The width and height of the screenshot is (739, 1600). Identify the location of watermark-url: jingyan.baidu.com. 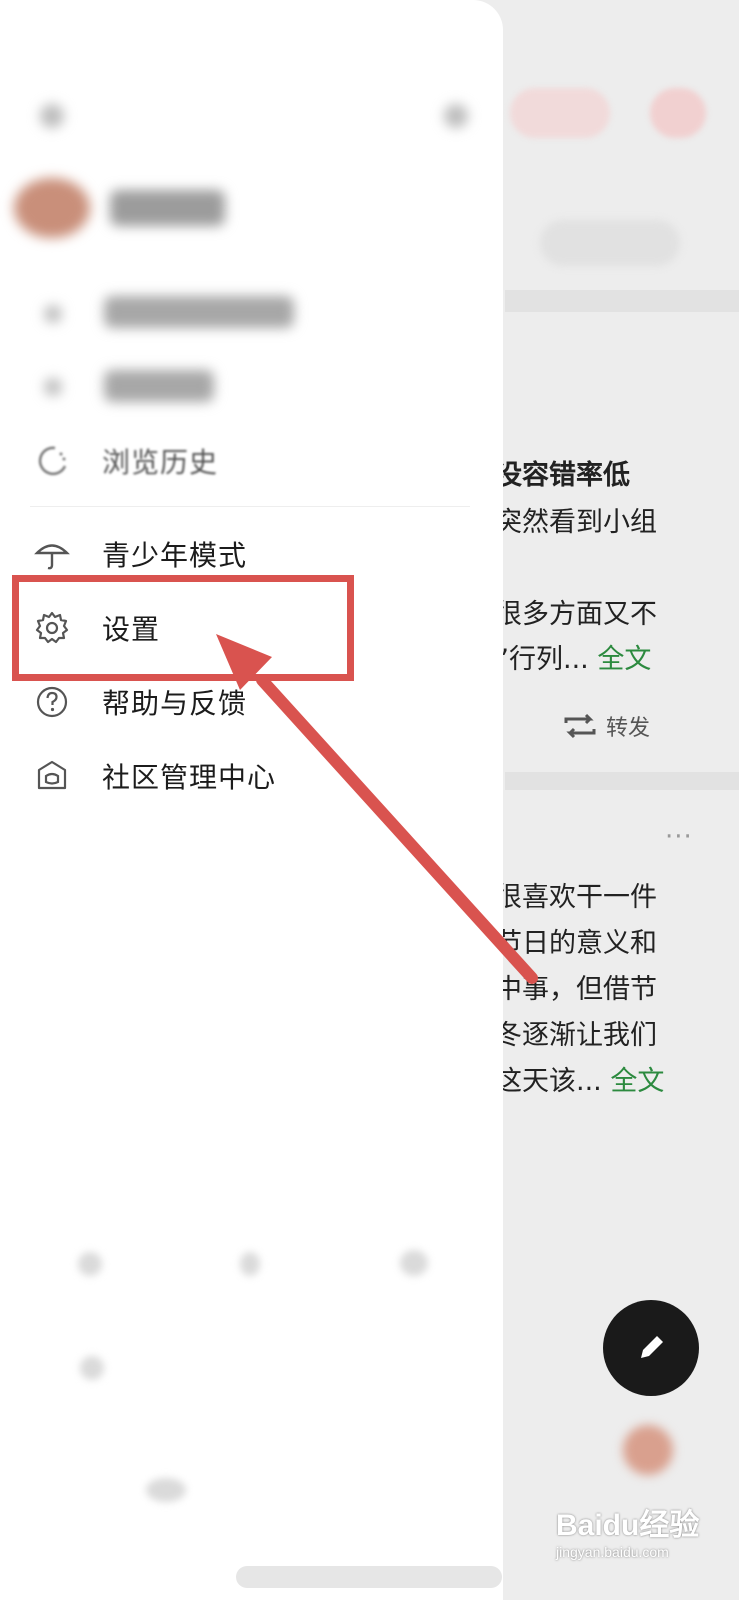
(612, 1552).